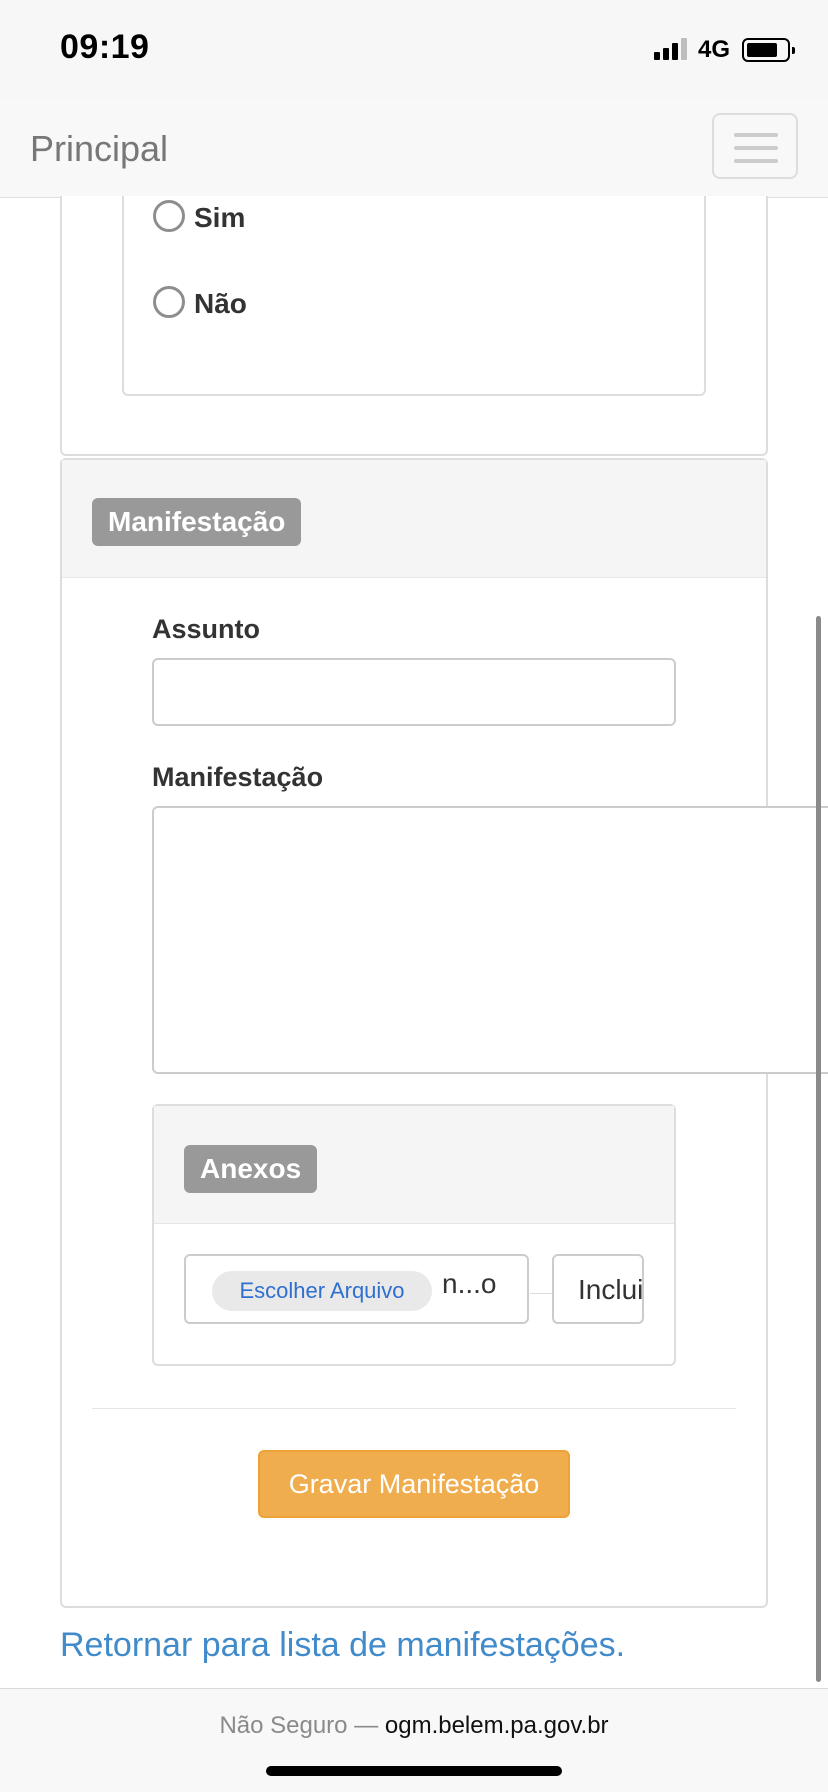 The width and height of the screenshot is (828, 1792). What do you see at coordinates (169, 216) in the screenshot?
I see `radio-sim` at bounding box center [169, 216].